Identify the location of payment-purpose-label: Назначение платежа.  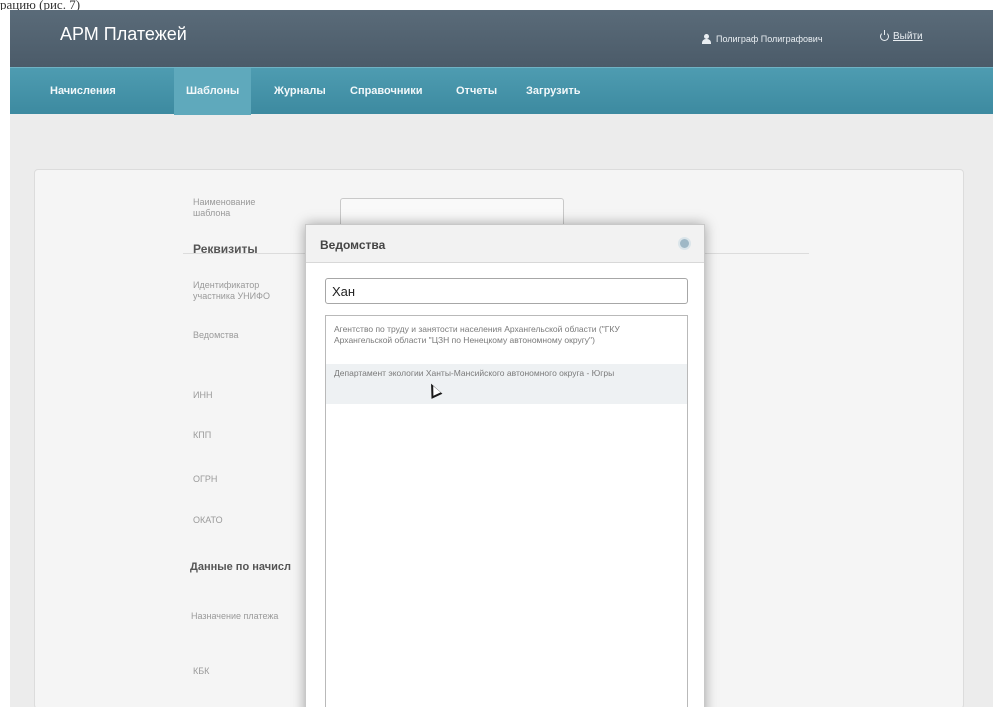
(235, 616).